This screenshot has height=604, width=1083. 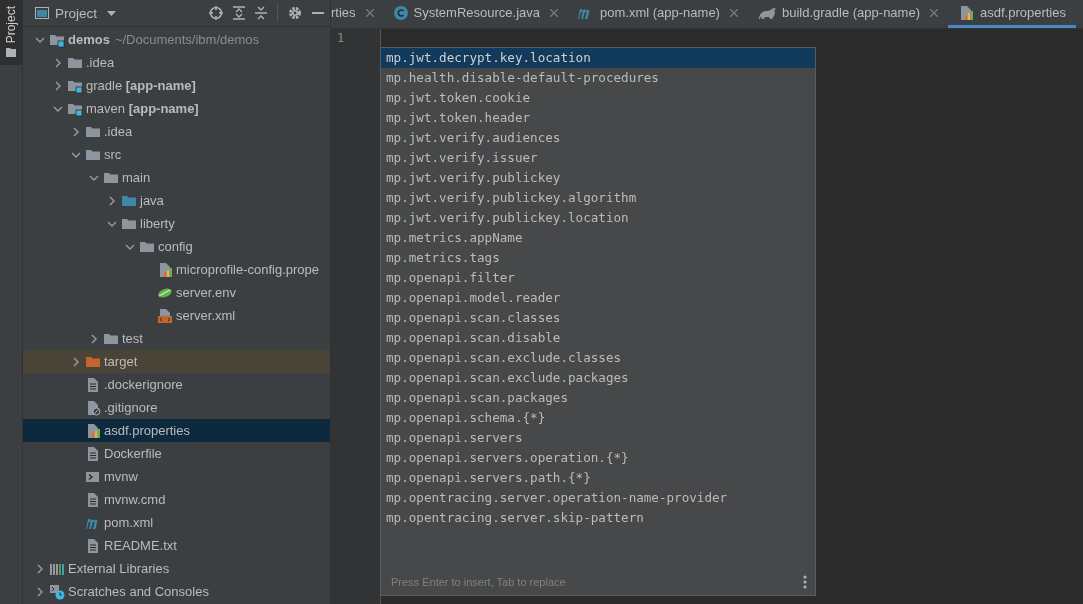 What do you see at coordinates (176, 177) in the screenshot?
I see `tree-row: main` at bounding box center [176, 177].